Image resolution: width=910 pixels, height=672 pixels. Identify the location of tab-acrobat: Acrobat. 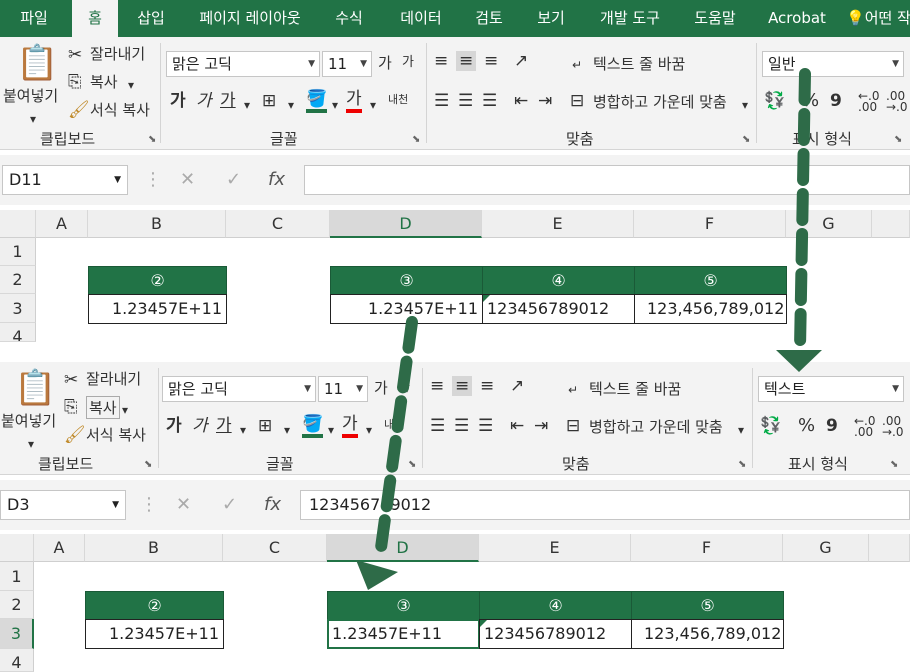
(797, 18).